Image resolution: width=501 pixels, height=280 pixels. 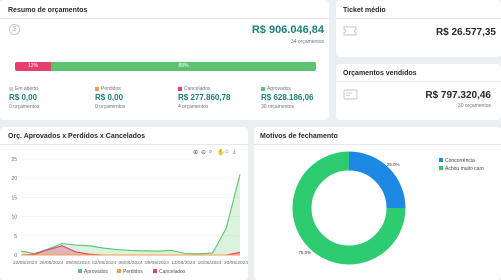 I want to click on y-tick-label: 15, so click(x=14, y=198).